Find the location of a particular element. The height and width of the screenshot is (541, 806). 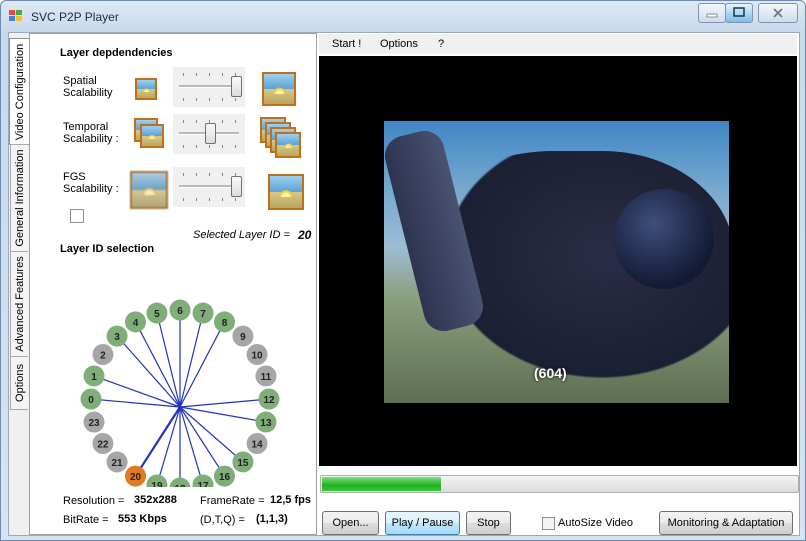

tab-label: Video Configuration is located at coordinates (19, 91).